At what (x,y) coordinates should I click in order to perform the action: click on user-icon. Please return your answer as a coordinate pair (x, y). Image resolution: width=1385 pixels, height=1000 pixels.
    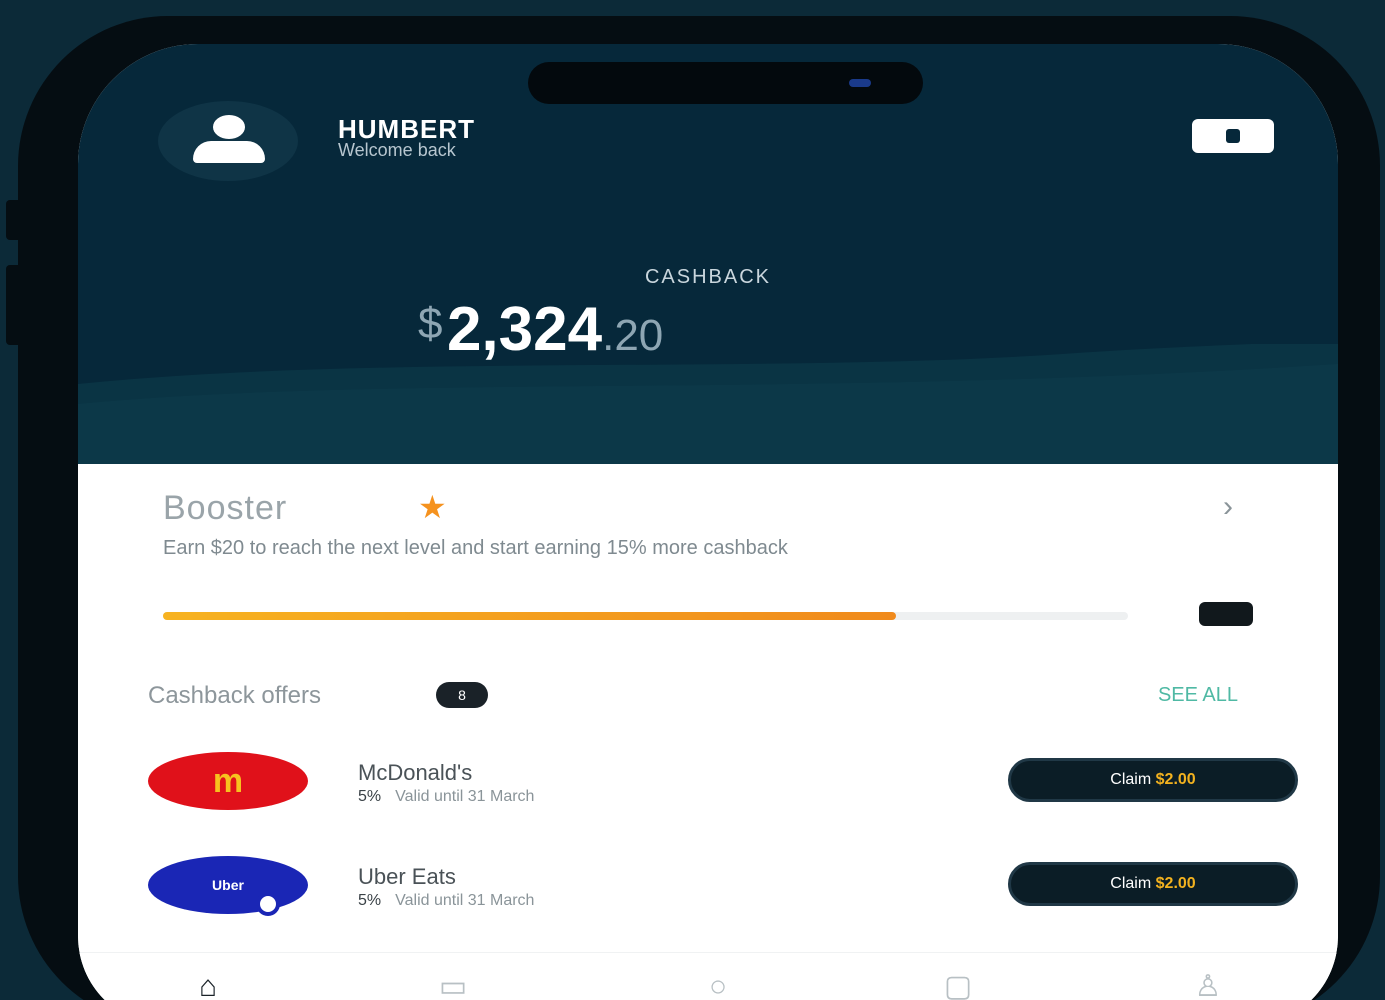
    Looking at the image, I should click on (229, 127).